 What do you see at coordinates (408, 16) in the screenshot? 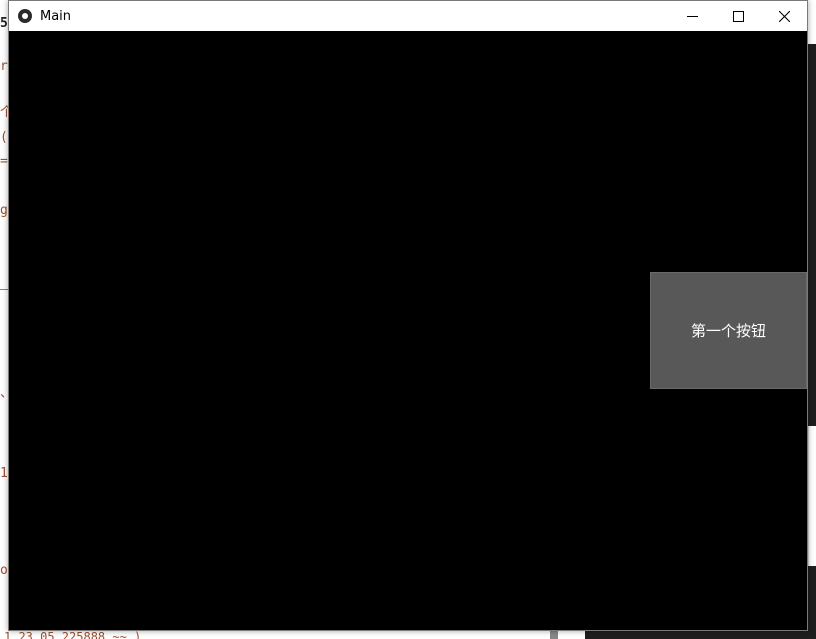
I see `title-bar: Main` at bounding box center [408, 16].